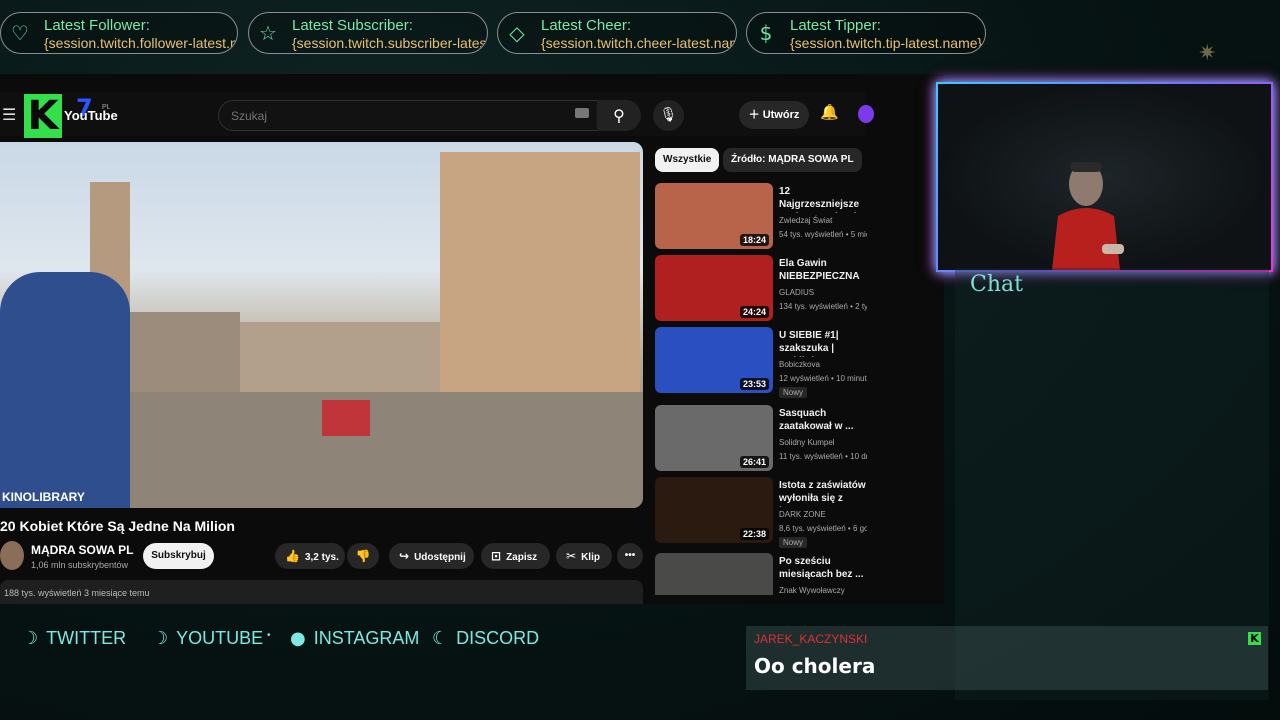 This screenshot has height=720, width=1280. Describe the element at coordinates (714, 574) in the screenshot. I see `thumbnail` at that location.